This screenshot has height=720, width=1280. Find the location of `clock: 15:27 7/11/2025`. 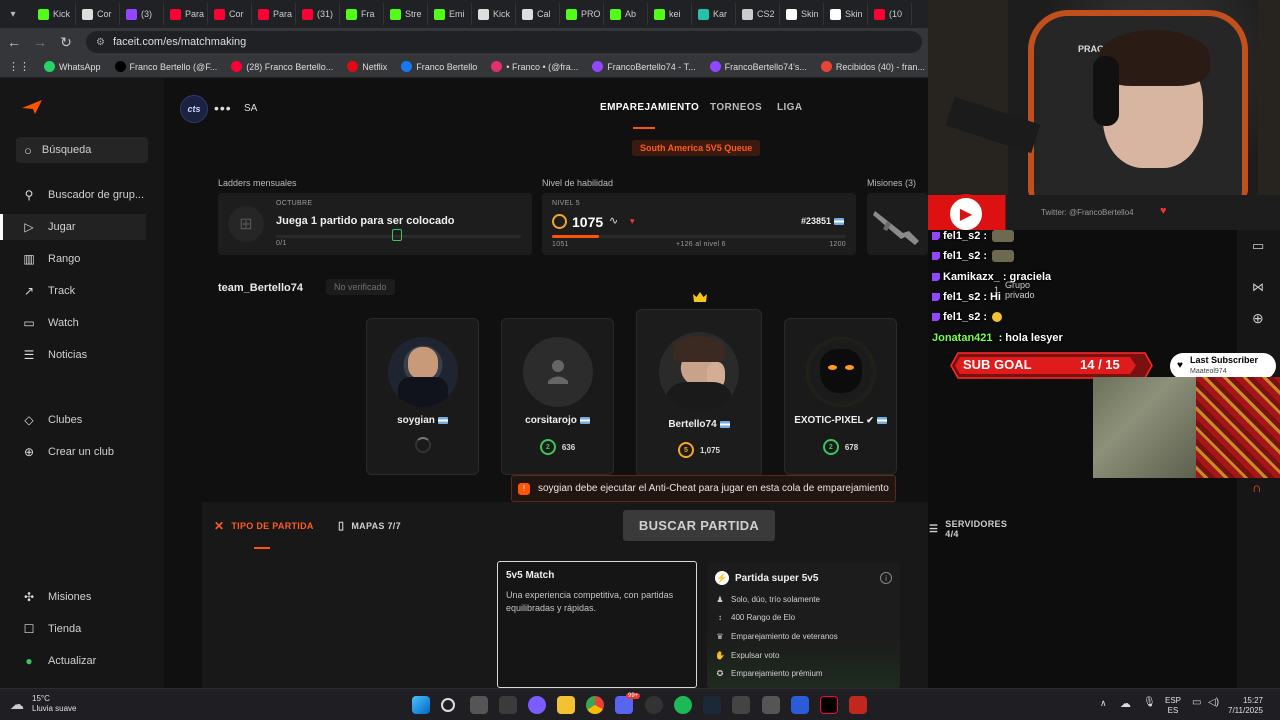

clock: 15:27 7/11/2025 is located at coordinates (1245, 706).